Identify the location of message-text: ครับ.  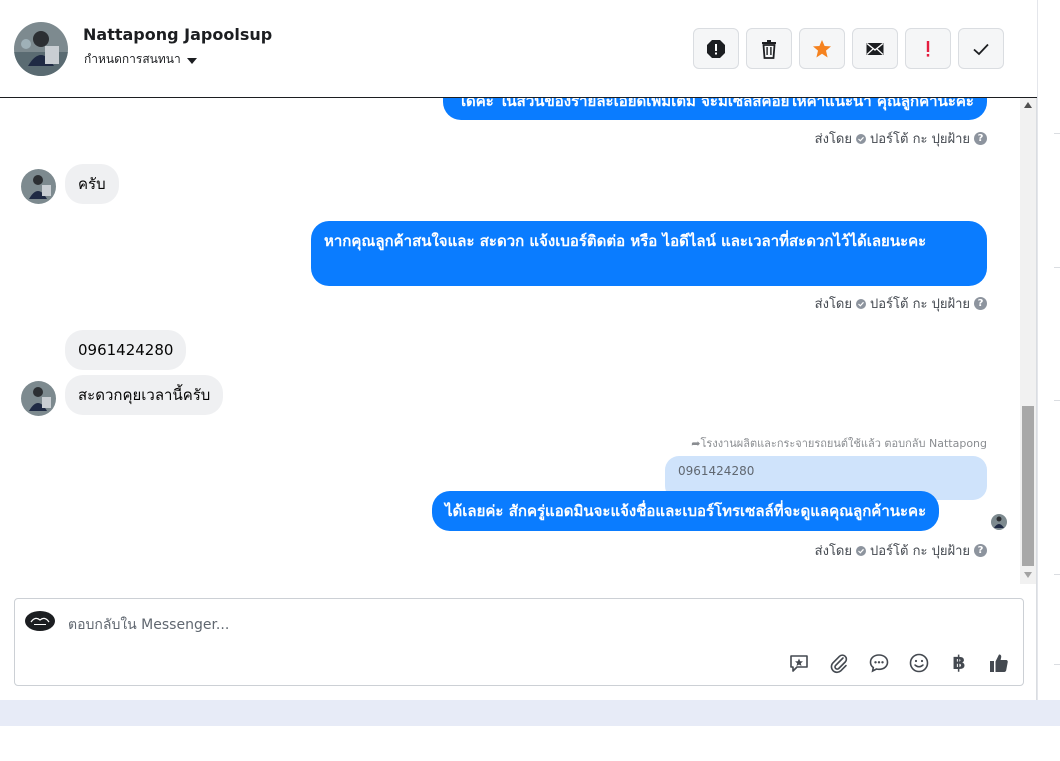
(92, 184).